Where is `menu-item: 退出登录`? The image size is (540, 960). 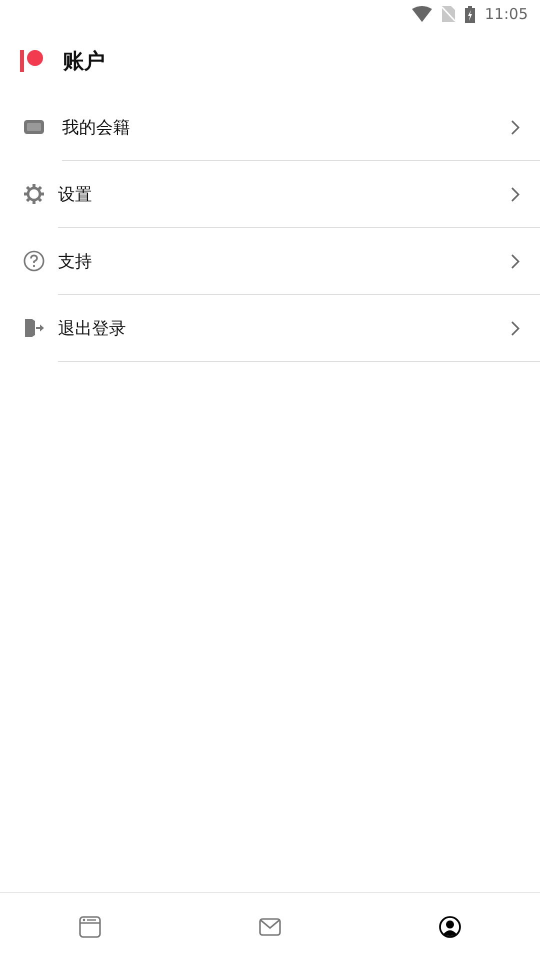 menu-item: 退出登录 is located at coordinates (270, 328).